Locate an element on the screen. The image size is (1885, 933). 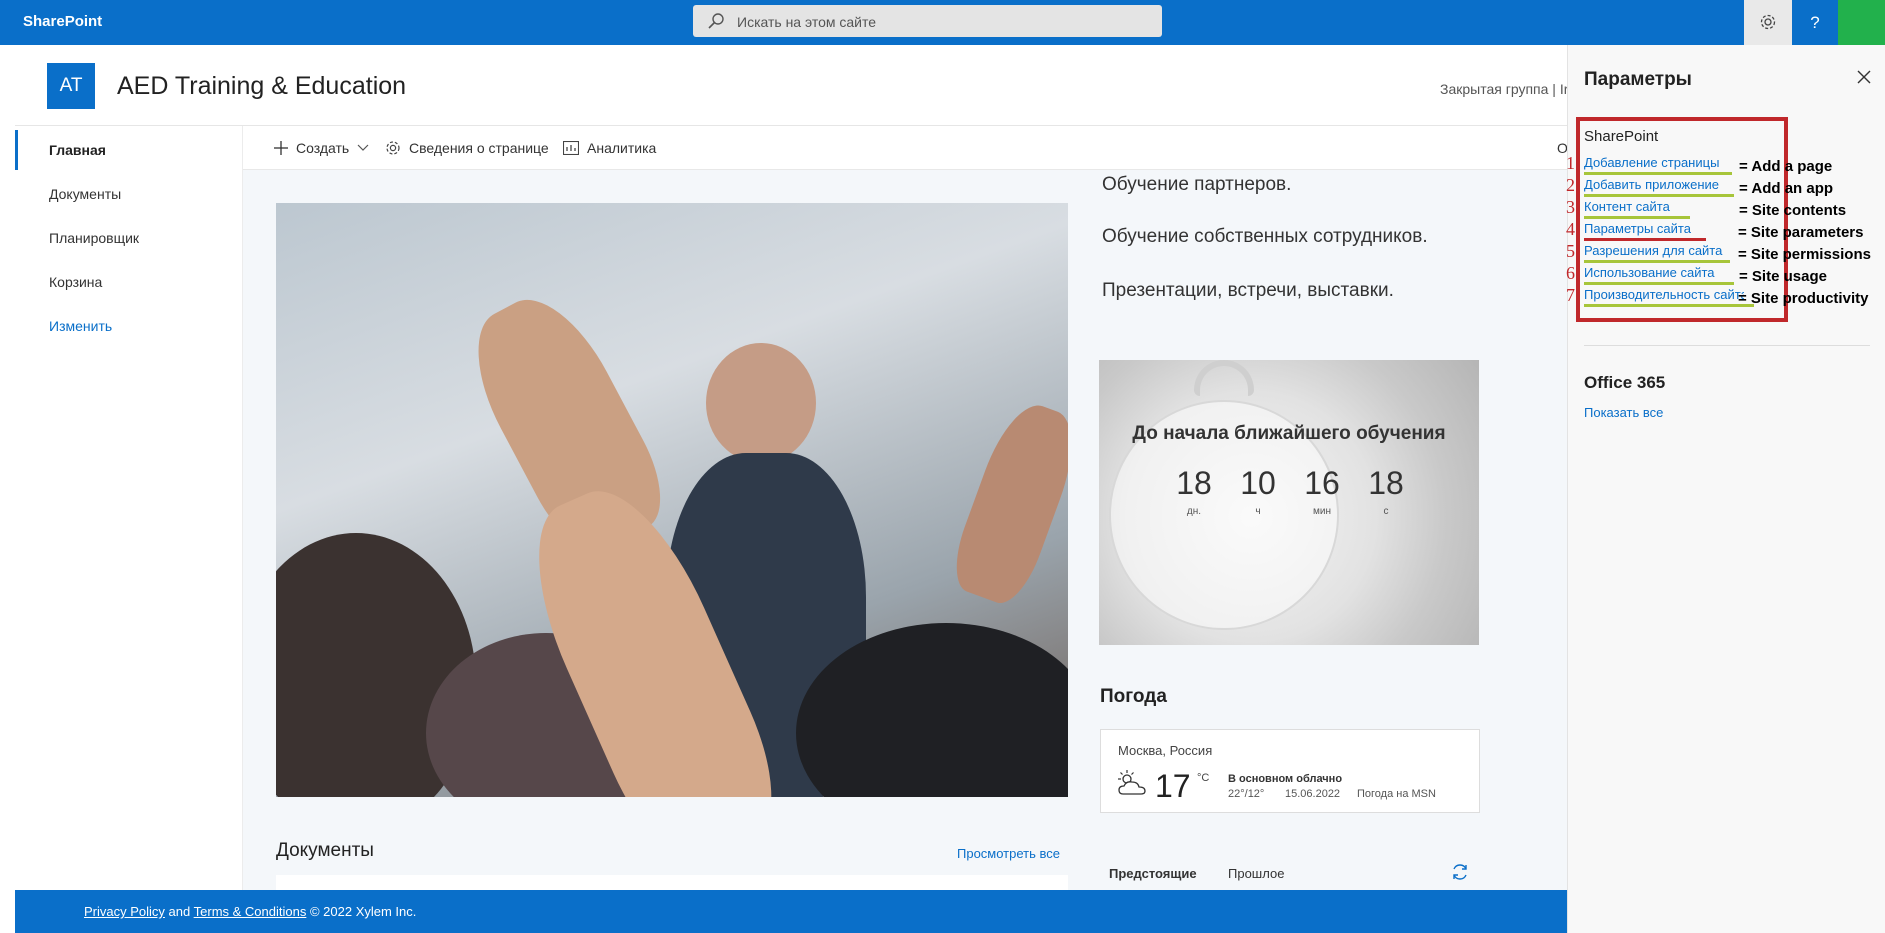
site-logo: AT is located at coordinates (71, 86).